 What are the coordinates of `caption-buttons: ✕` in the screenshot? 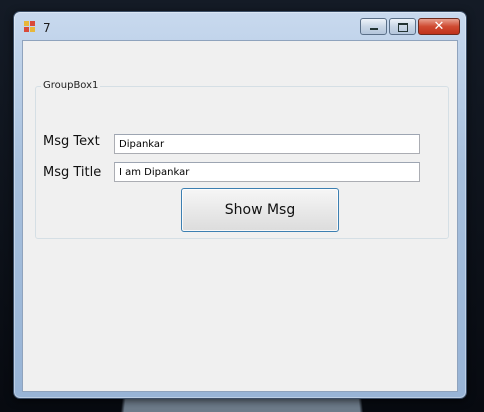 It's located at (410, 26).